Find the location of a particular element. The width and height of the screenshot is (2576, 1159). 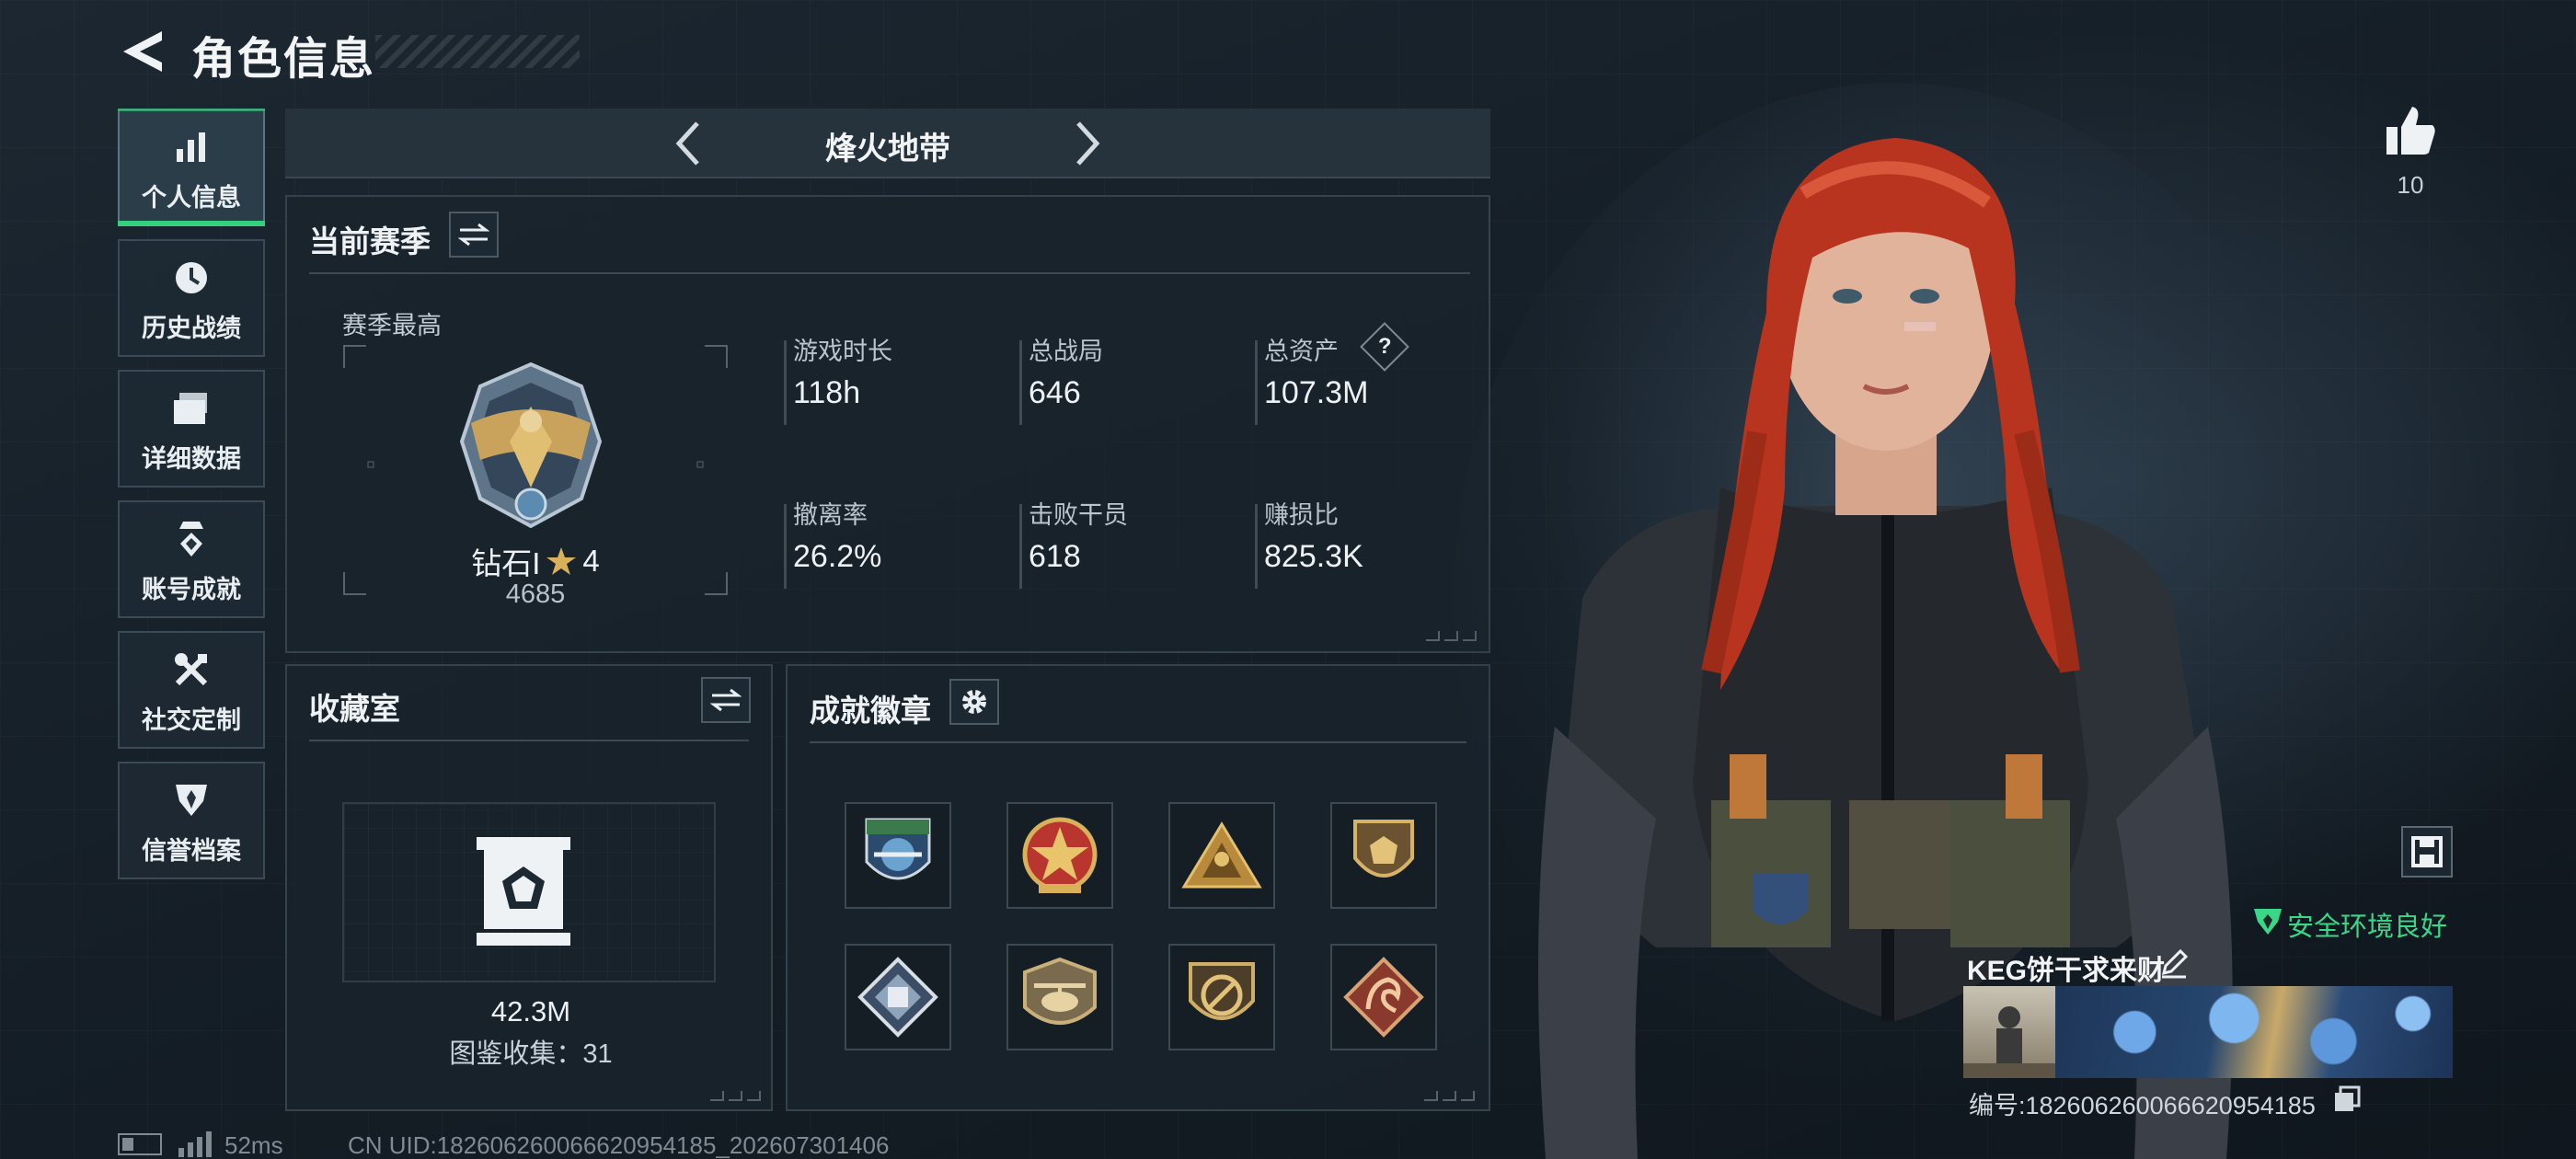

shield-icon is located at coordinates (191, 800).